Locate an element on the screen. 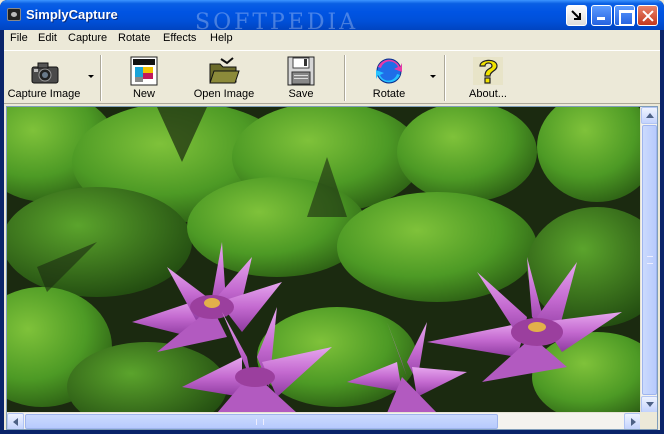 The height and width of the screenshot is (434, 664). scroll-down-button is located at coordinates (649, 404).